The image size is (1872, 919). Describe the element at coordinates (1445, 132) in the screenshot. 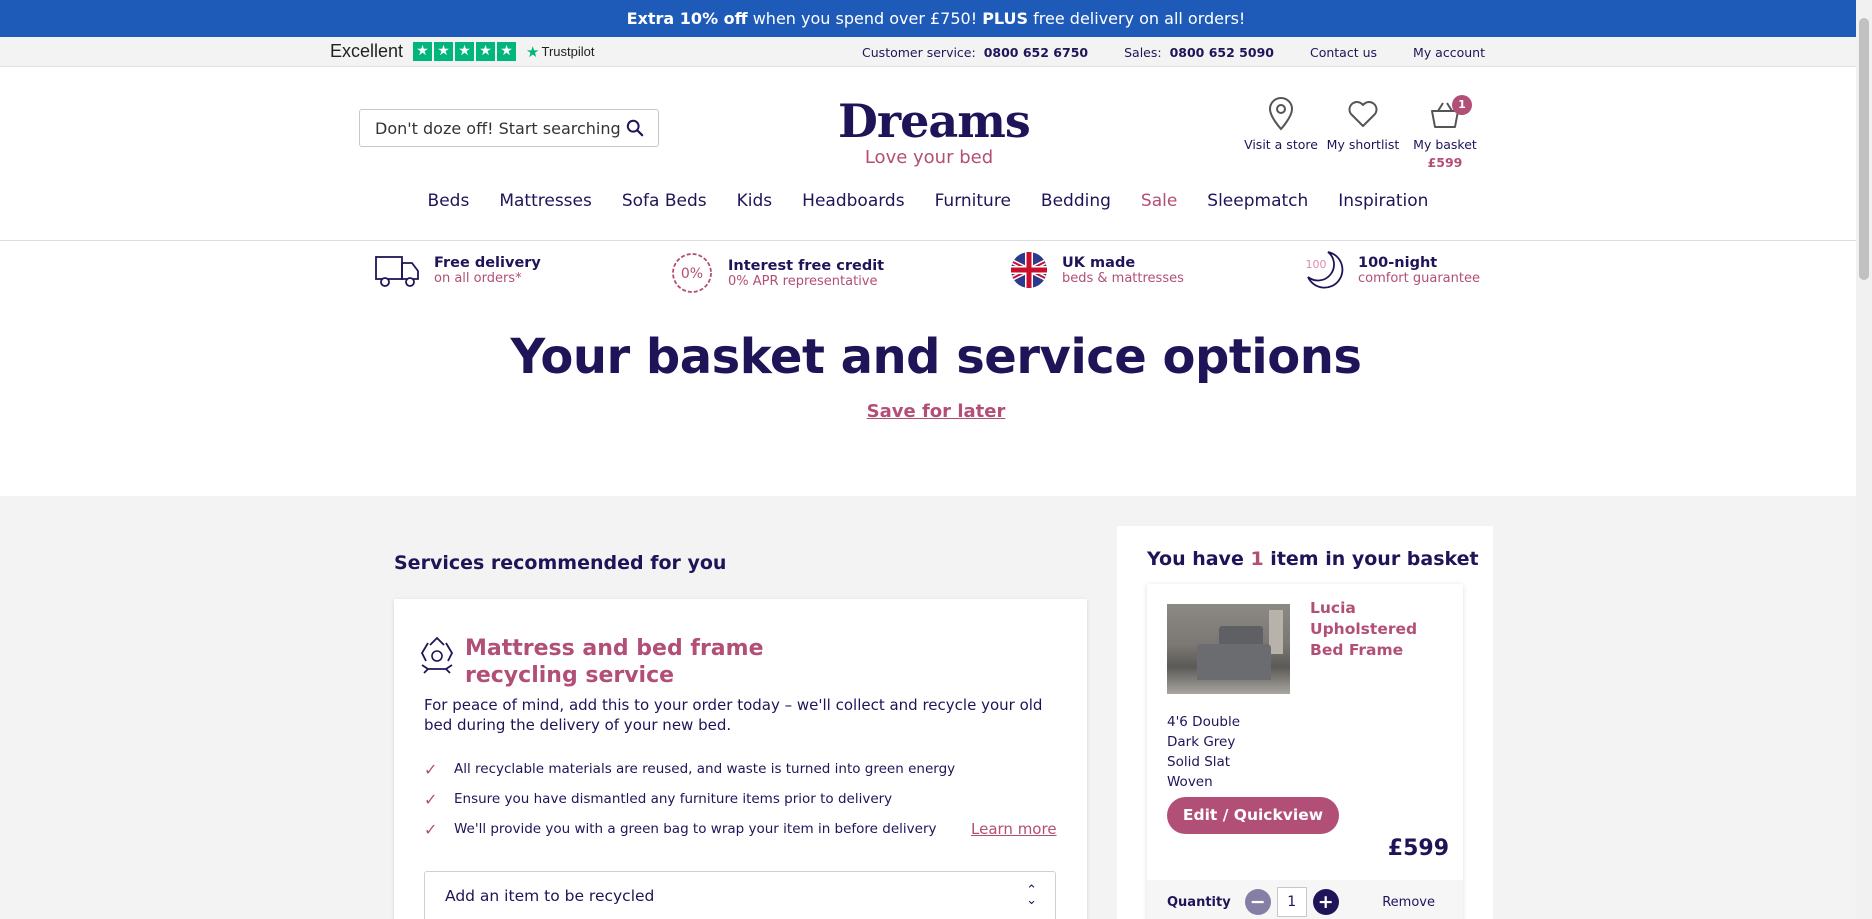

I see `basket-button: 1 My basket £599` at that location.